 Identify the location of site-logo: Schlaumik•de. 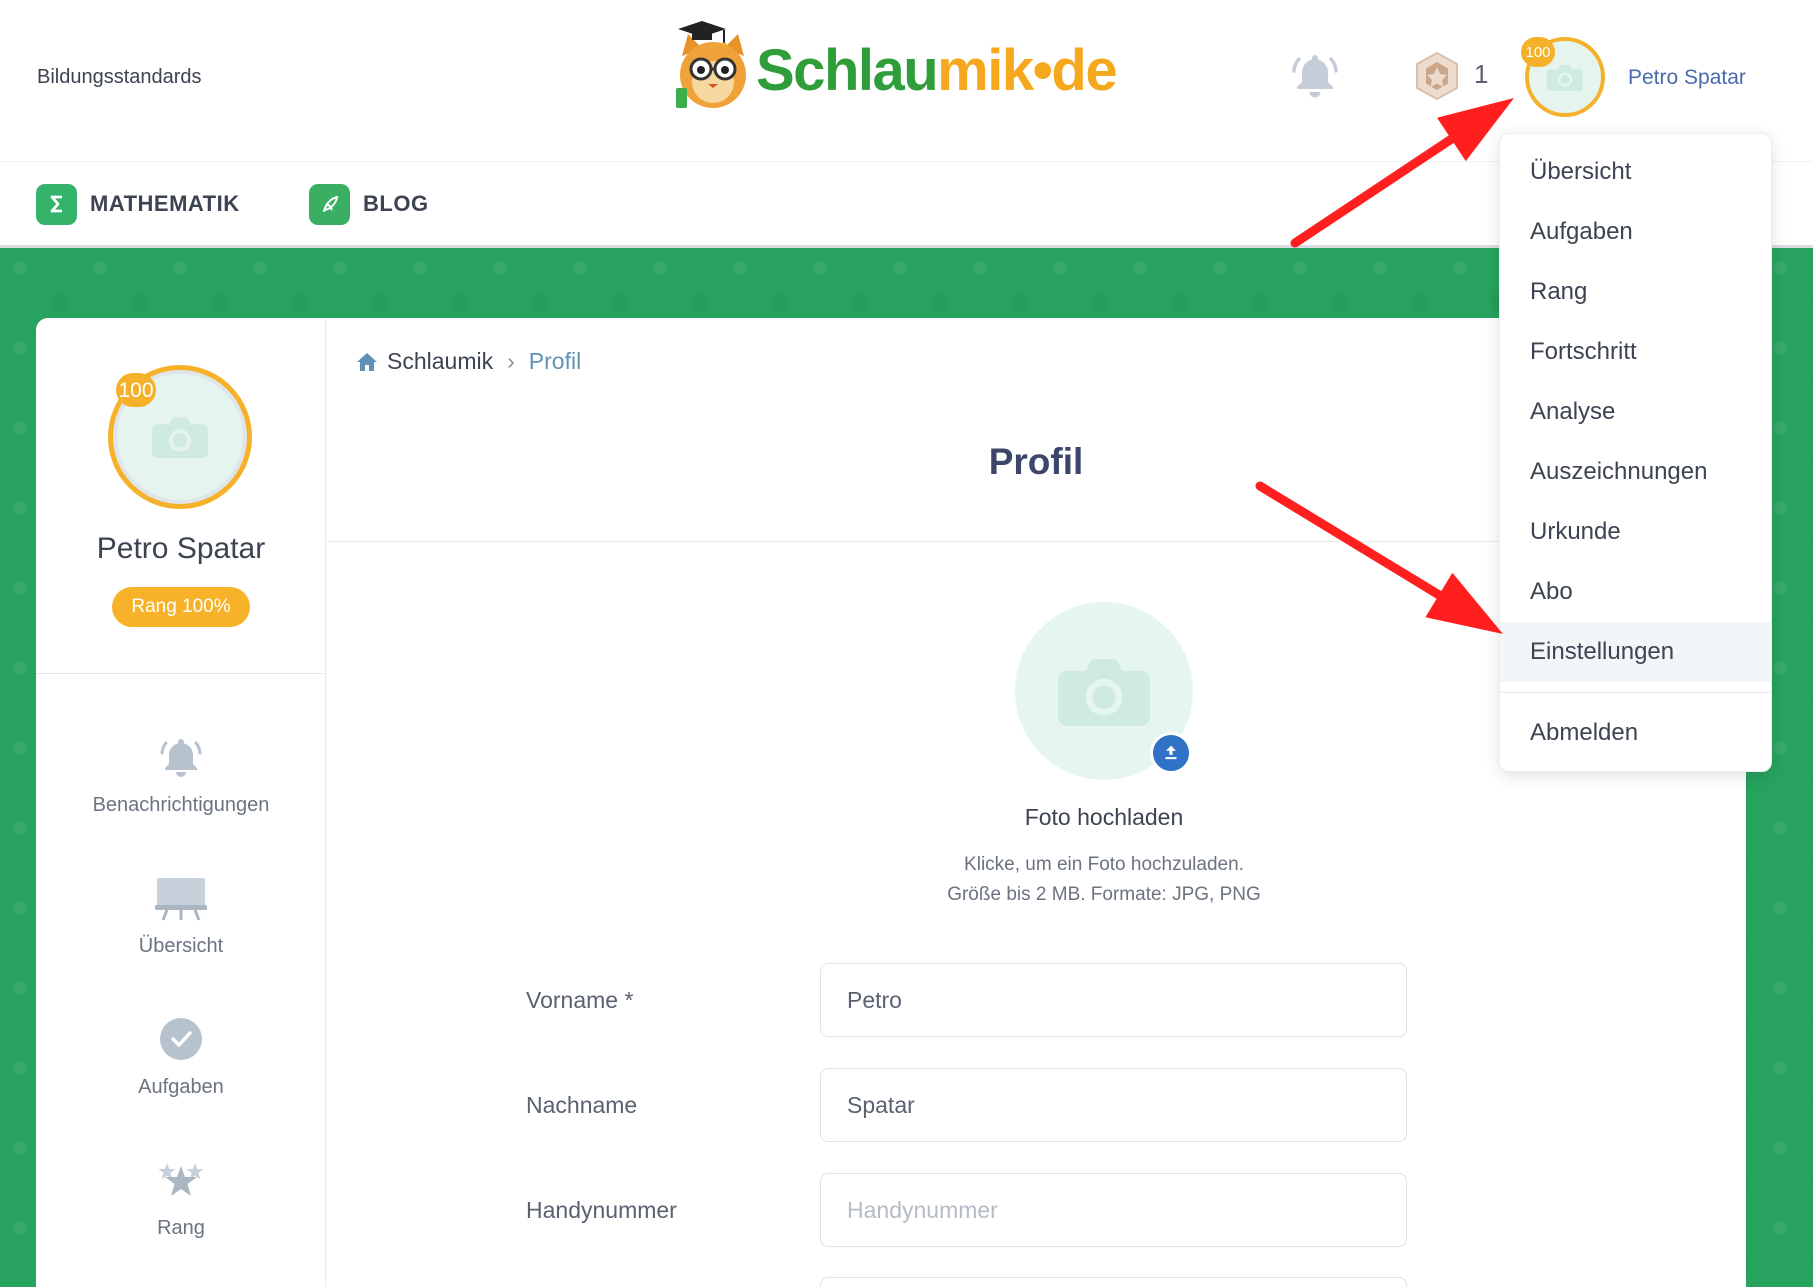
(894, 66).